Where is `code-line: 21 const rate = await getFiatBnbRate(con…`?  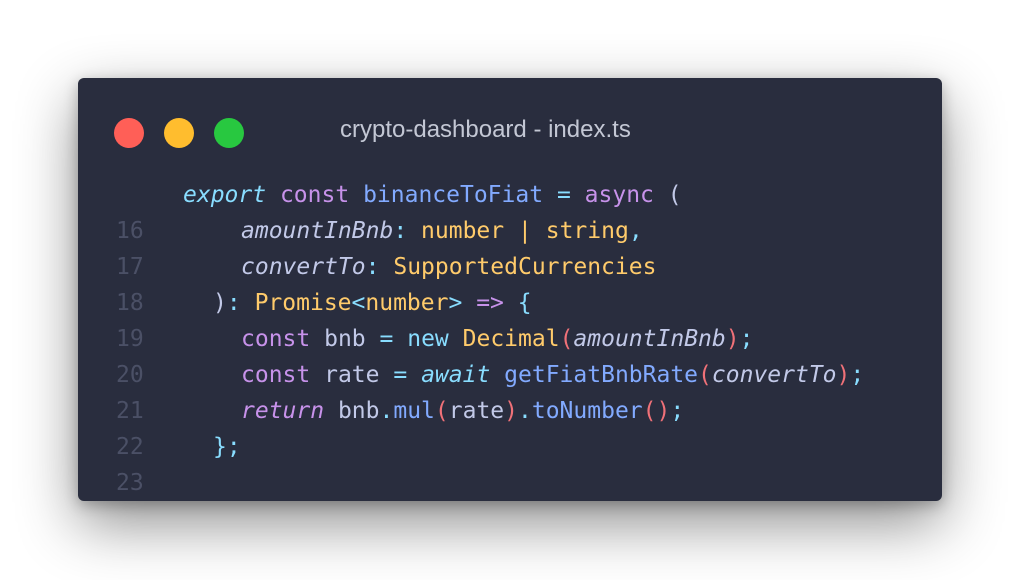
code-line: 21 const rate = await getFiatBnbRate(con… is located at coordinates (510, 390).